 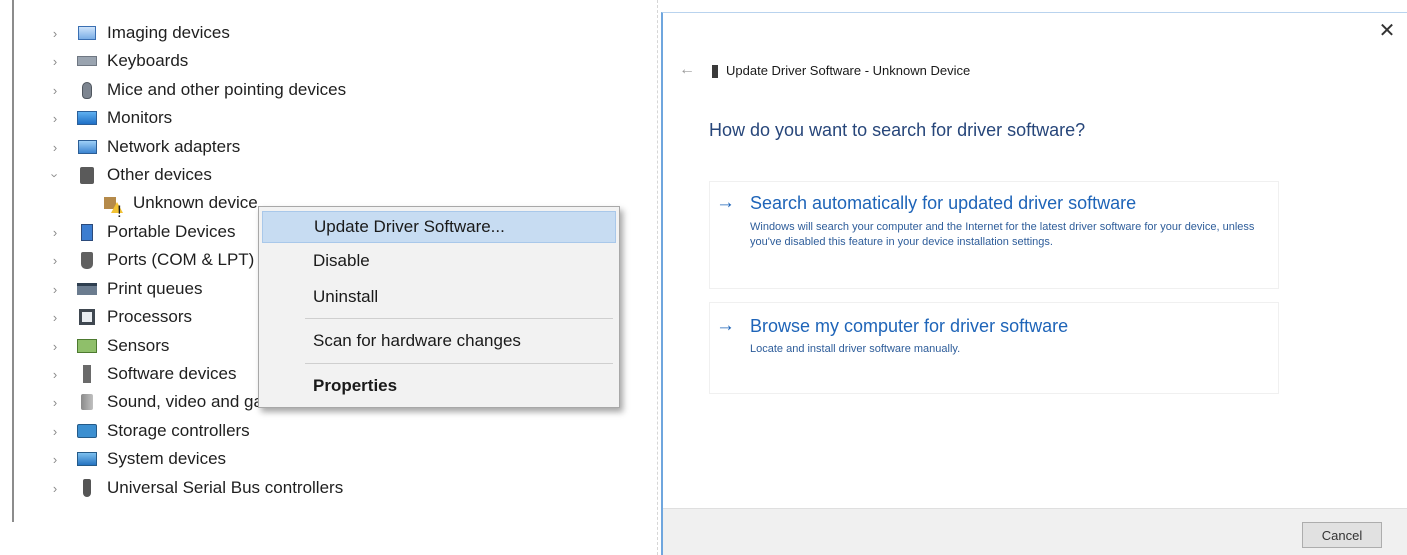 I want to click on tree-item-ports: › Ports (COM & LPT), so click(x=150, y=260).